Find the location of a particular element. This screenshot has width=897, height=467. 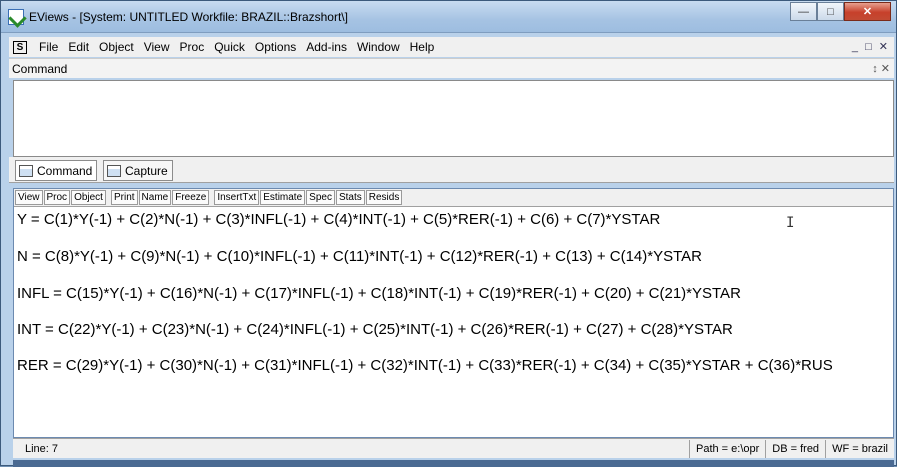

pin-icon: ↕ ✕ is located at coordinates (881, 68).